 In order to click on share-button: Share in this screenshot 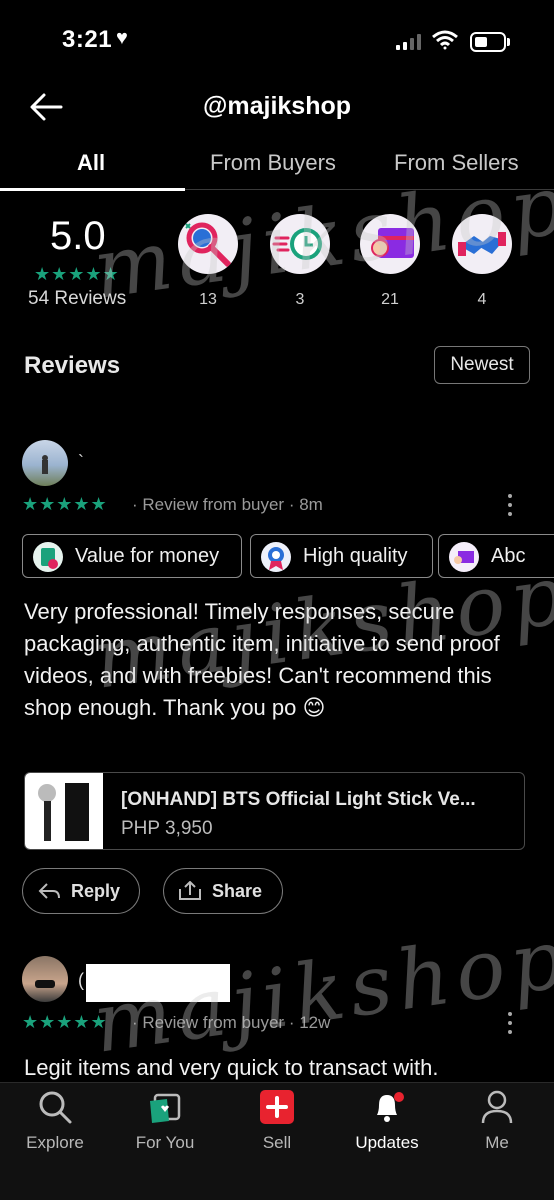, I will do `click(223, 891)`.